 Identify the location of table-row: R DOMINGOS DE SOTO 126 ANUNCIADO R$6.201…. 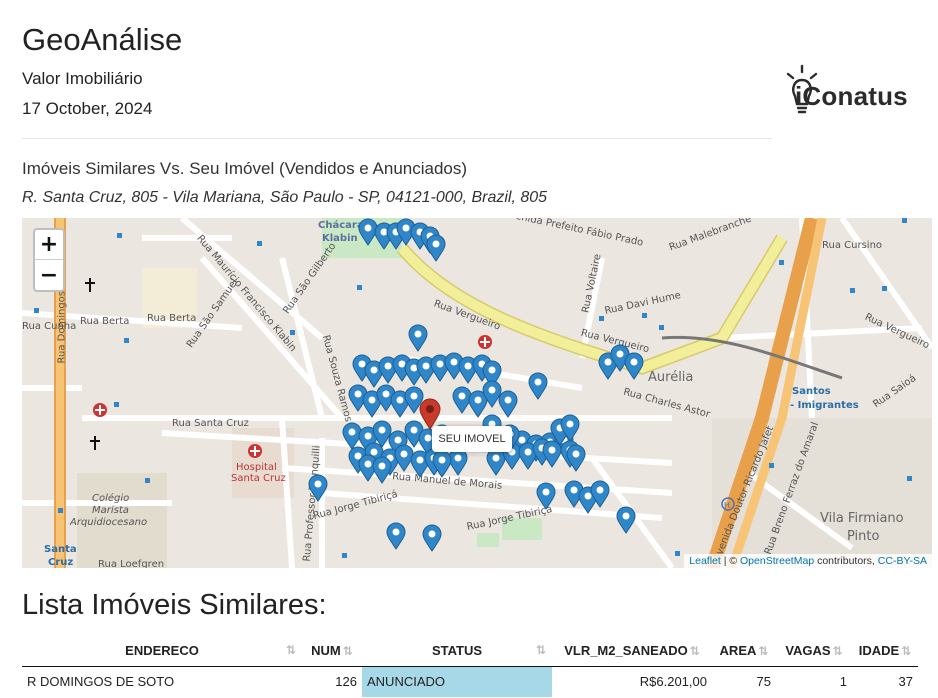
(470, 681).